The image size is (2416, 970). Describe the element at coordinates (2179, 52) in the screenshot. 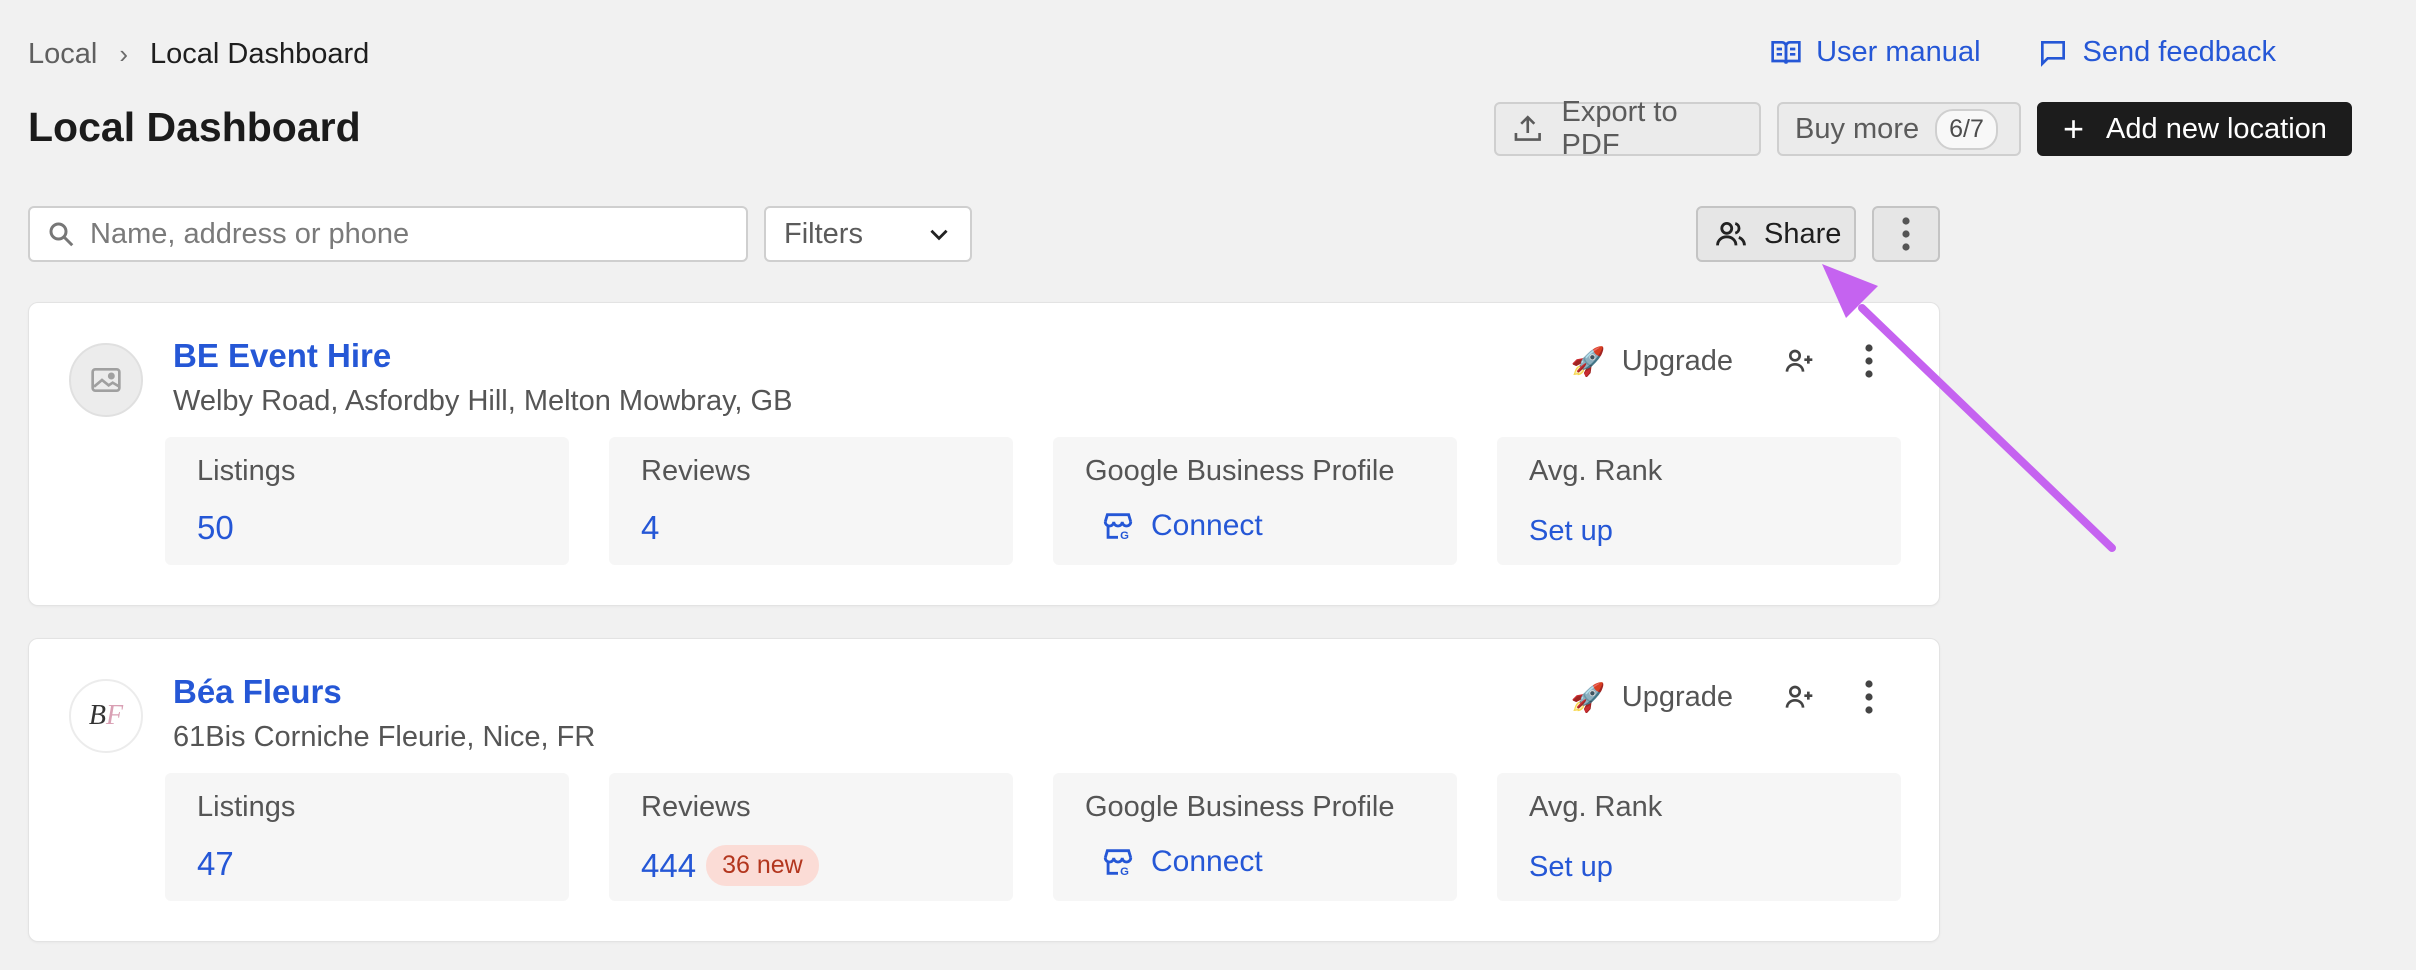

I see `send-feedback-label: Send feedback` at that location.